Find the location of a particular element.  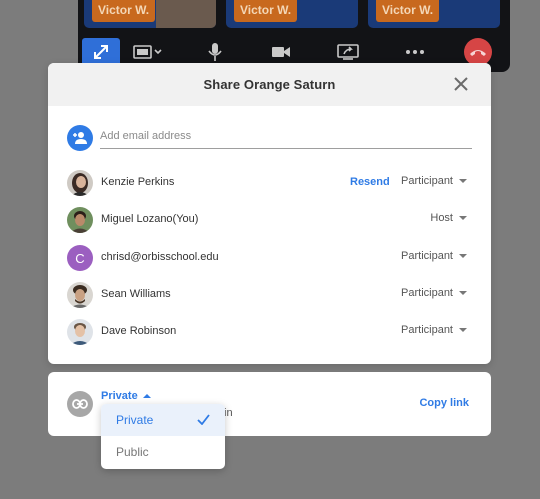

role-dropdown: Host is located at coordinates (448, 218).